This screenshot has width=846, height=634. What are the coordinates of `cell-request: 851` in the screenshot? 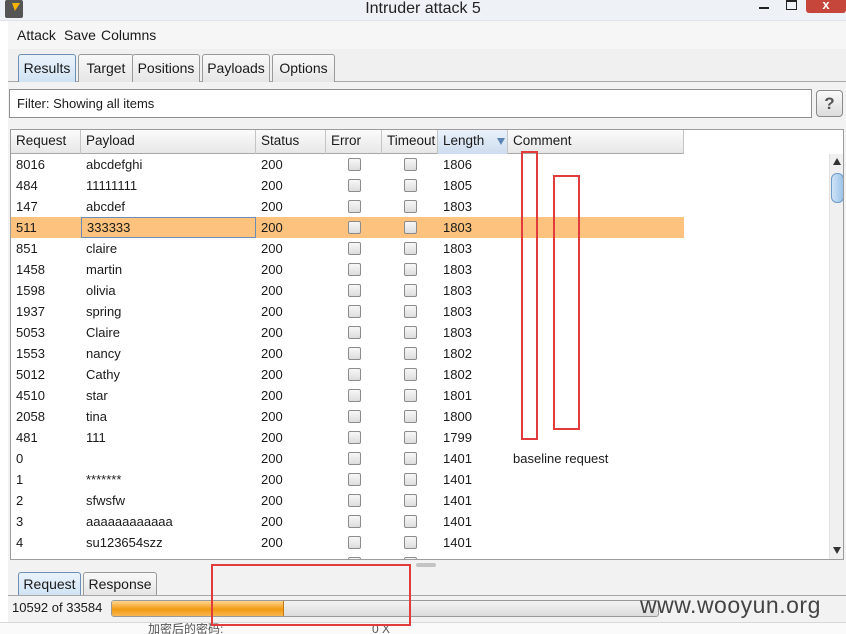 It's located at (27, 248).